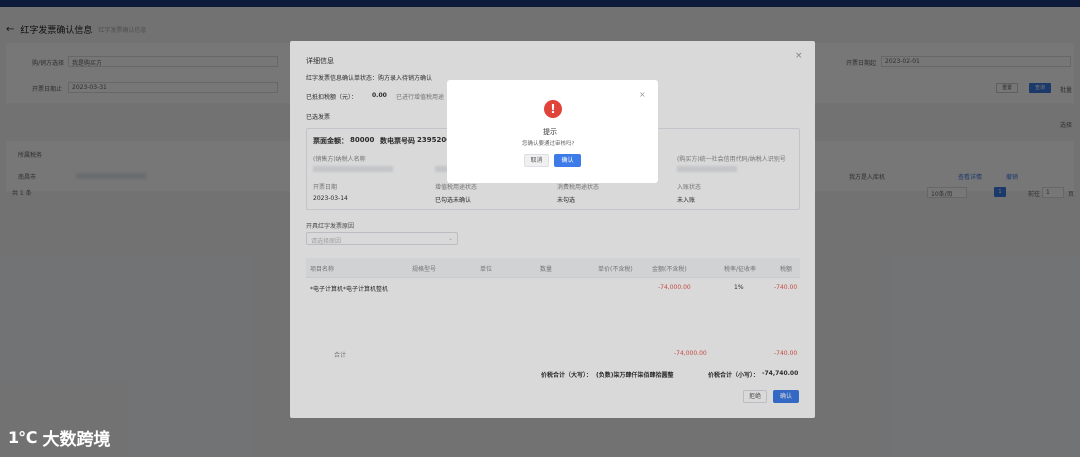 The image size is (1080, 457). What do you see at coordinates (642, 94) in the screenshot?
I see `close-icon: ×` at bounding box center [642, 94].